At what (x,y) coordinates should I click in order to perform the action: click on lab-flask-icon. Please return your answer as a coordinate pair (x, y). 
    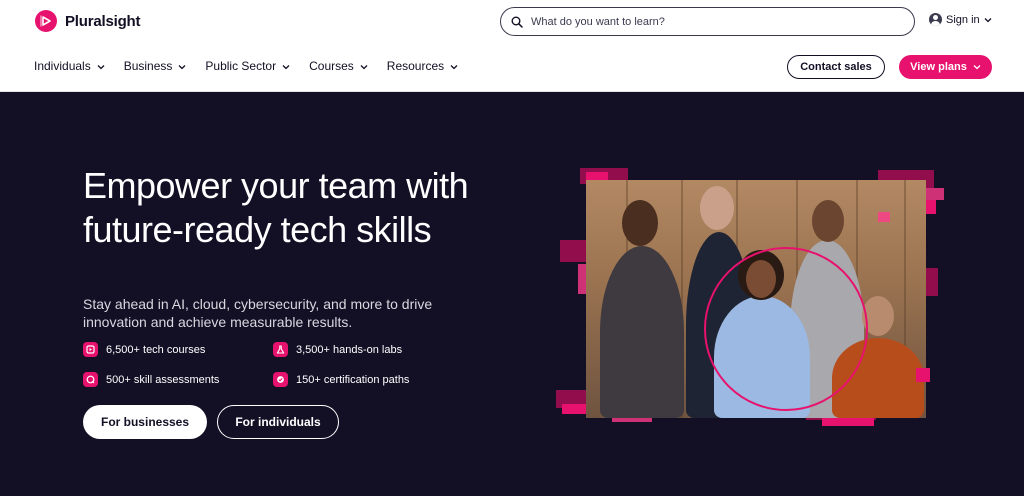
    Looking at the image, I should click on (280, 349).